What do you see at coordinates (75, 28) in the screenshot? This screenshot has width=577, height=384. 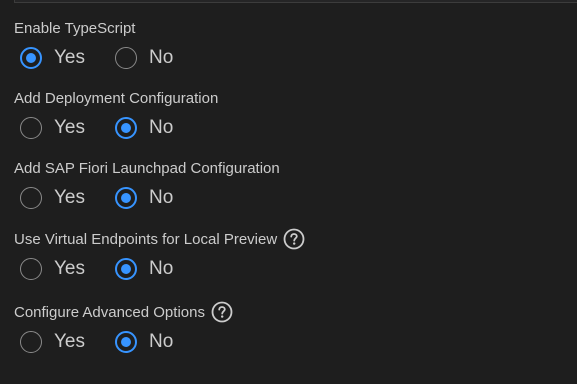 I see `question-label: Enable TypeScript` at bounding box center [75, 28].